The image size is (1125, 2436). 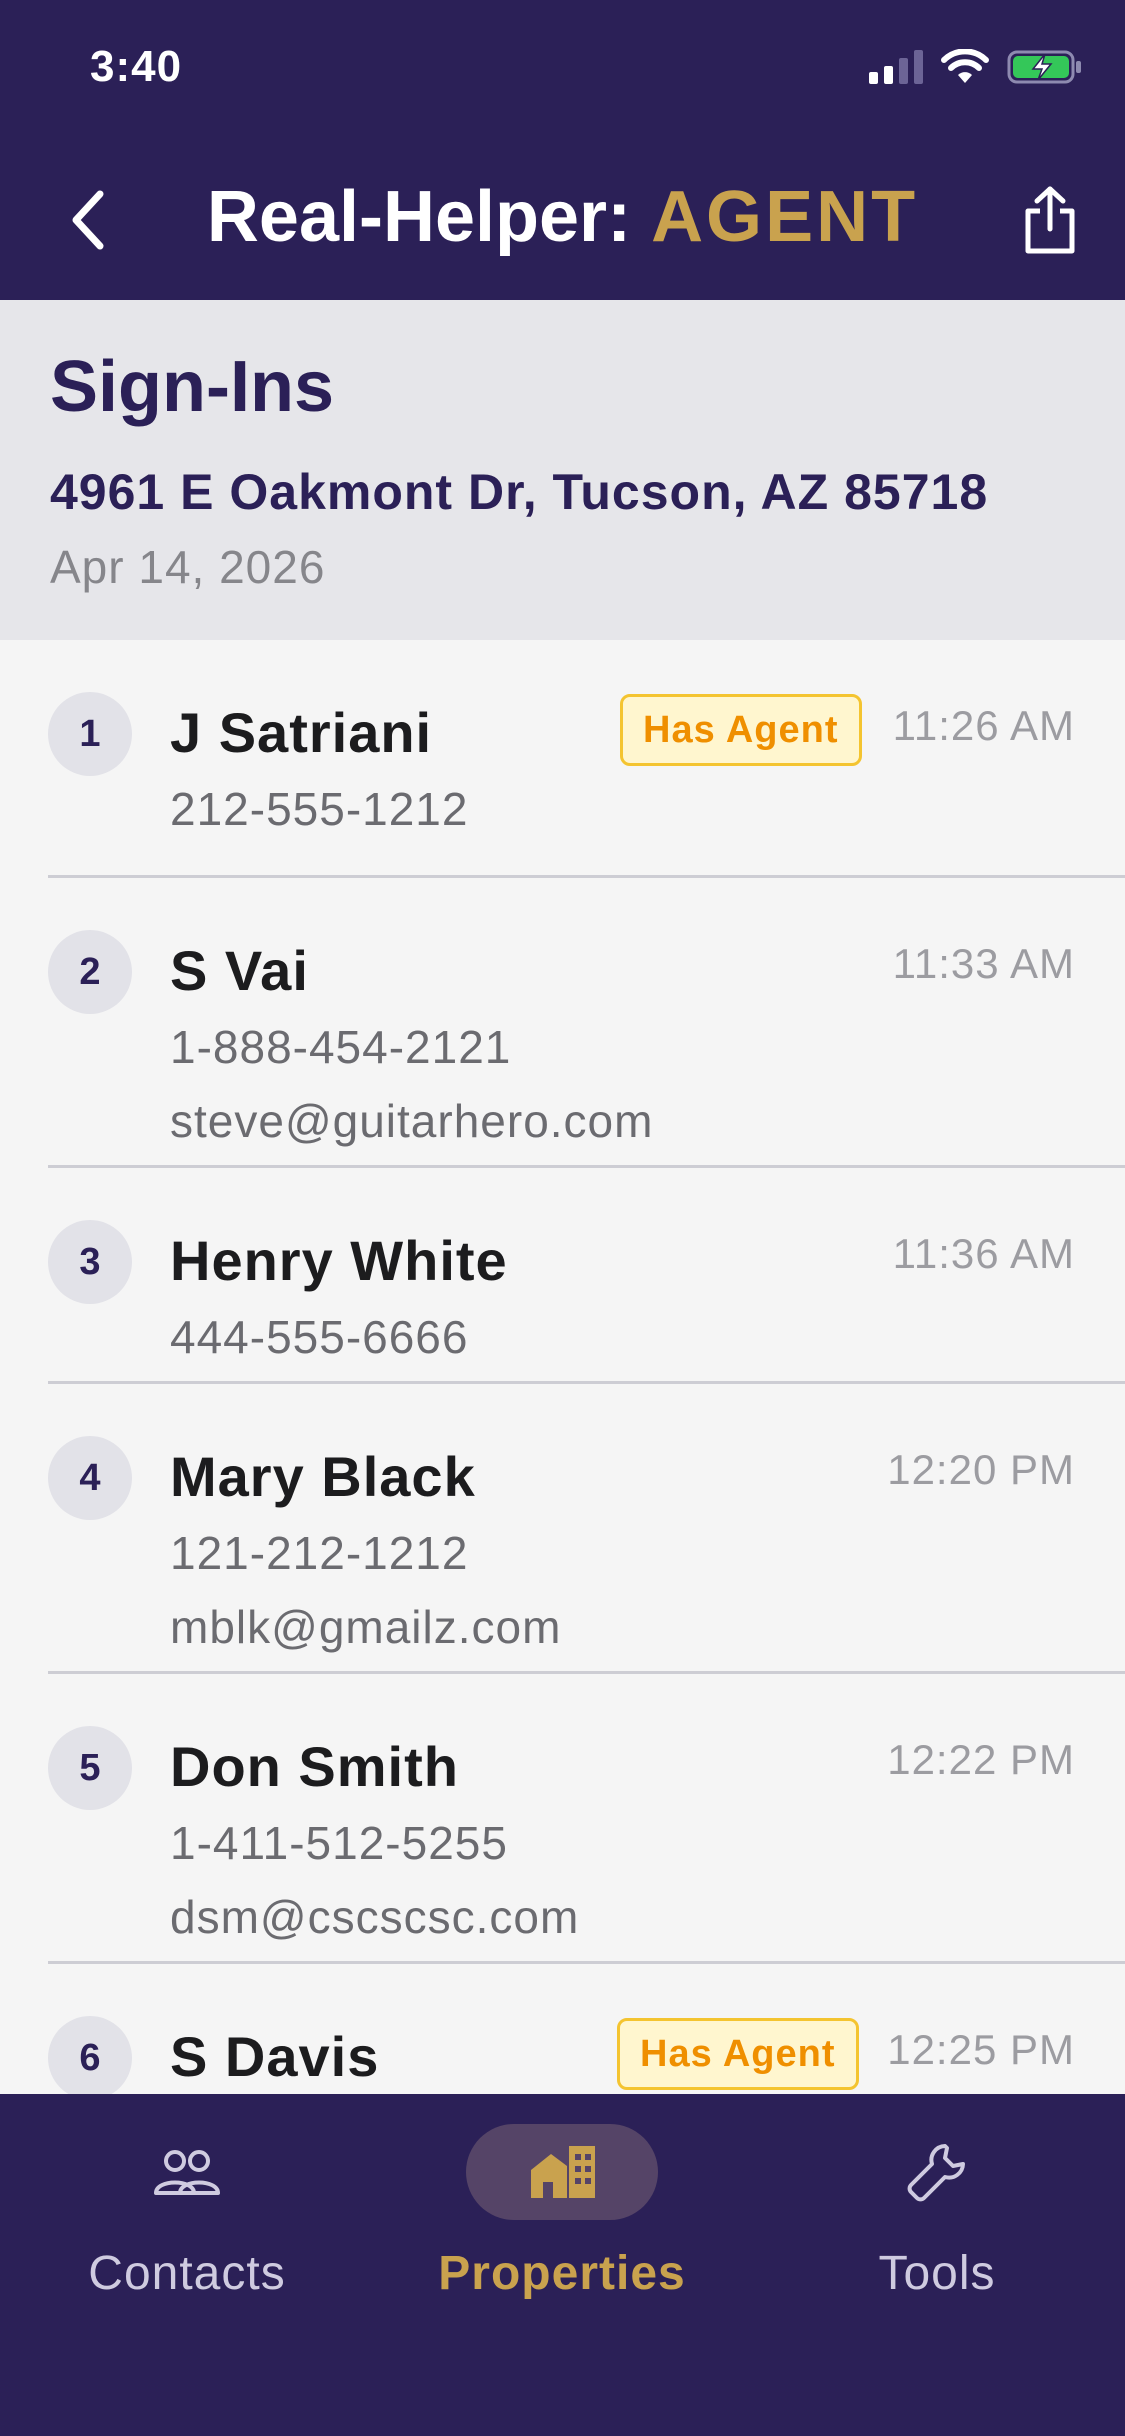 I want to click on property-address: 4961 E Oakmont Dr, Tucson, AZ 85718, so click(x=519, y=492).